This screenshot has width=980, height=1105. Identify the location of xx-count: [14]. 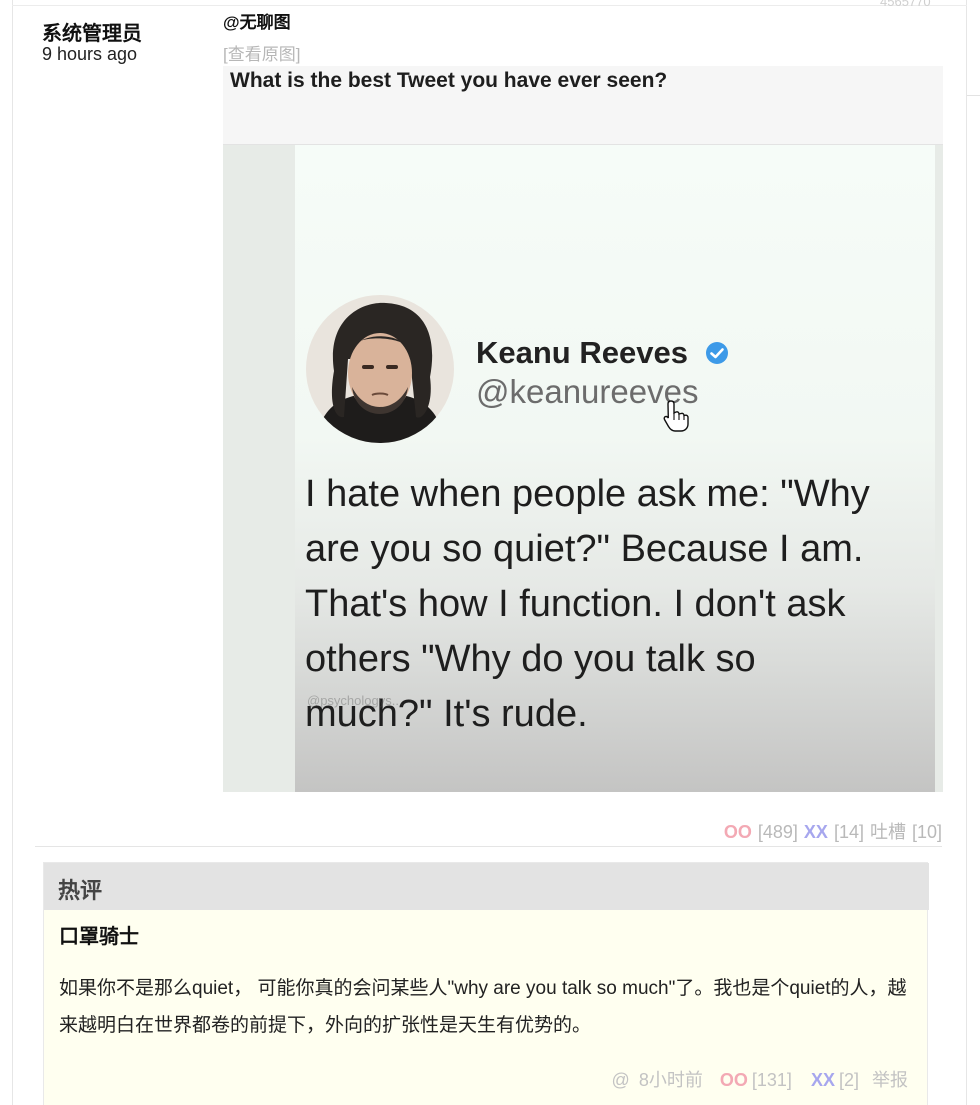
(848, 832).